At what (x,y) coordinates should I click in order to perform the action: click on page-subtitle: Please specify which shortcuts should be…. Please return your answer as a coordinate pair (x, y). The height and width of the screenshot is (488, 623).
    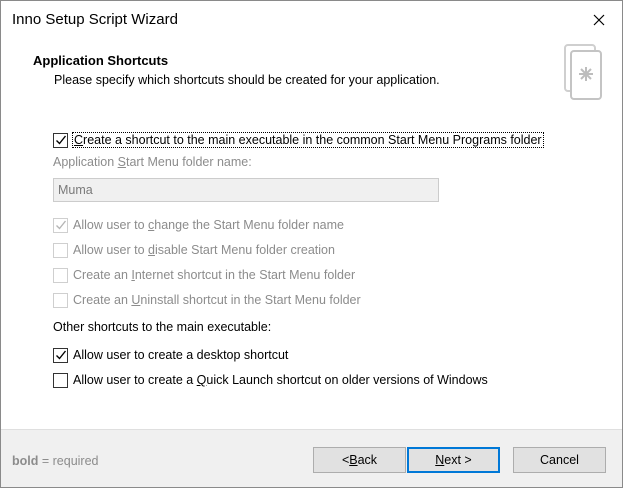
    Looking at the image, I should click on (247, 80).